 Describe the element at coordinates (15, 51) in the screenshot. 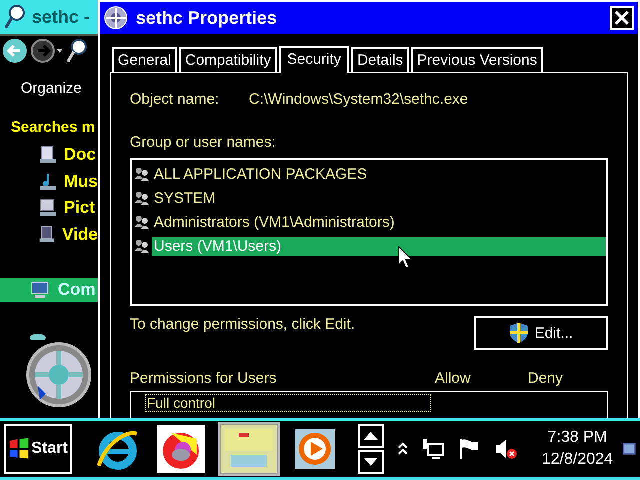

I see `back-icon` at that location.